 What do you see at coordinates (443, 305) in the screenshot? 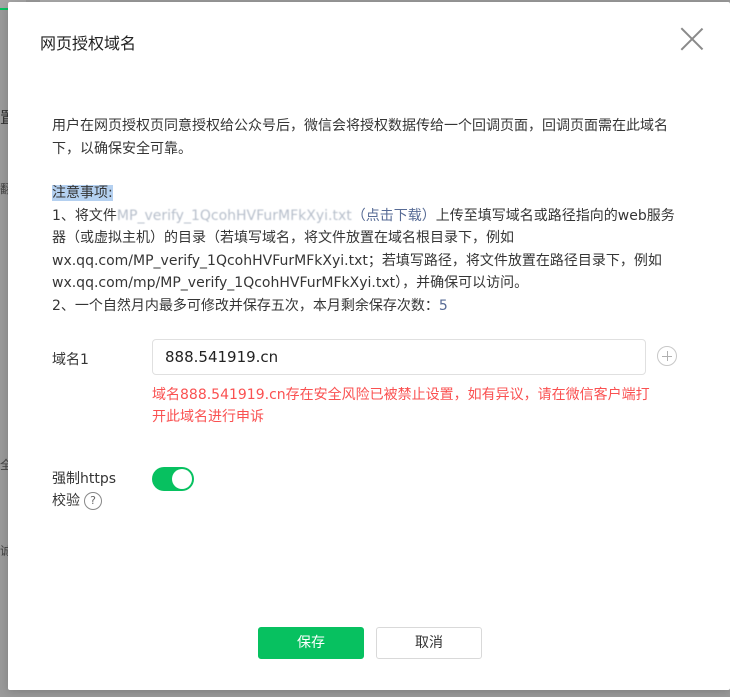
I see `remaining-count: 5` at bounding box center [443, 305].